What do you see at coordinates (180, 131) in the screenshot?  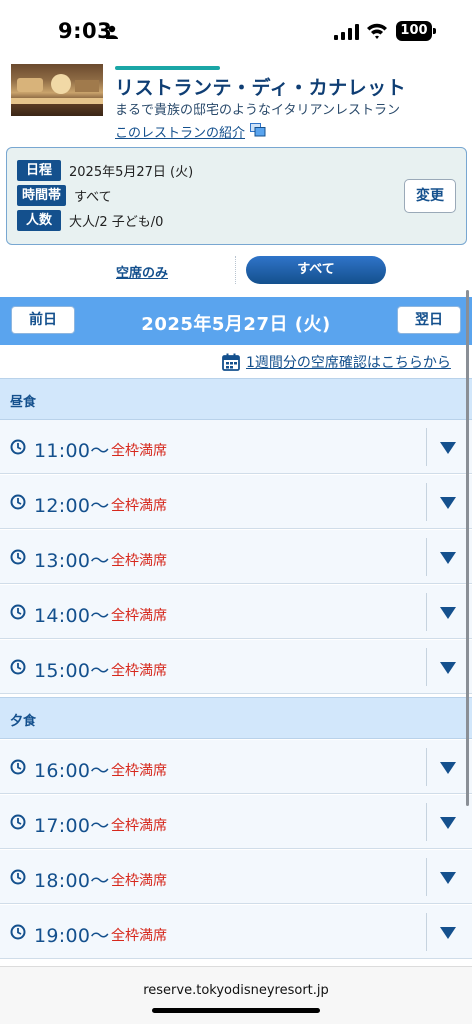 I see `restaurant-intro-link: このレストランの紹介` at bounding box center [180, 131].